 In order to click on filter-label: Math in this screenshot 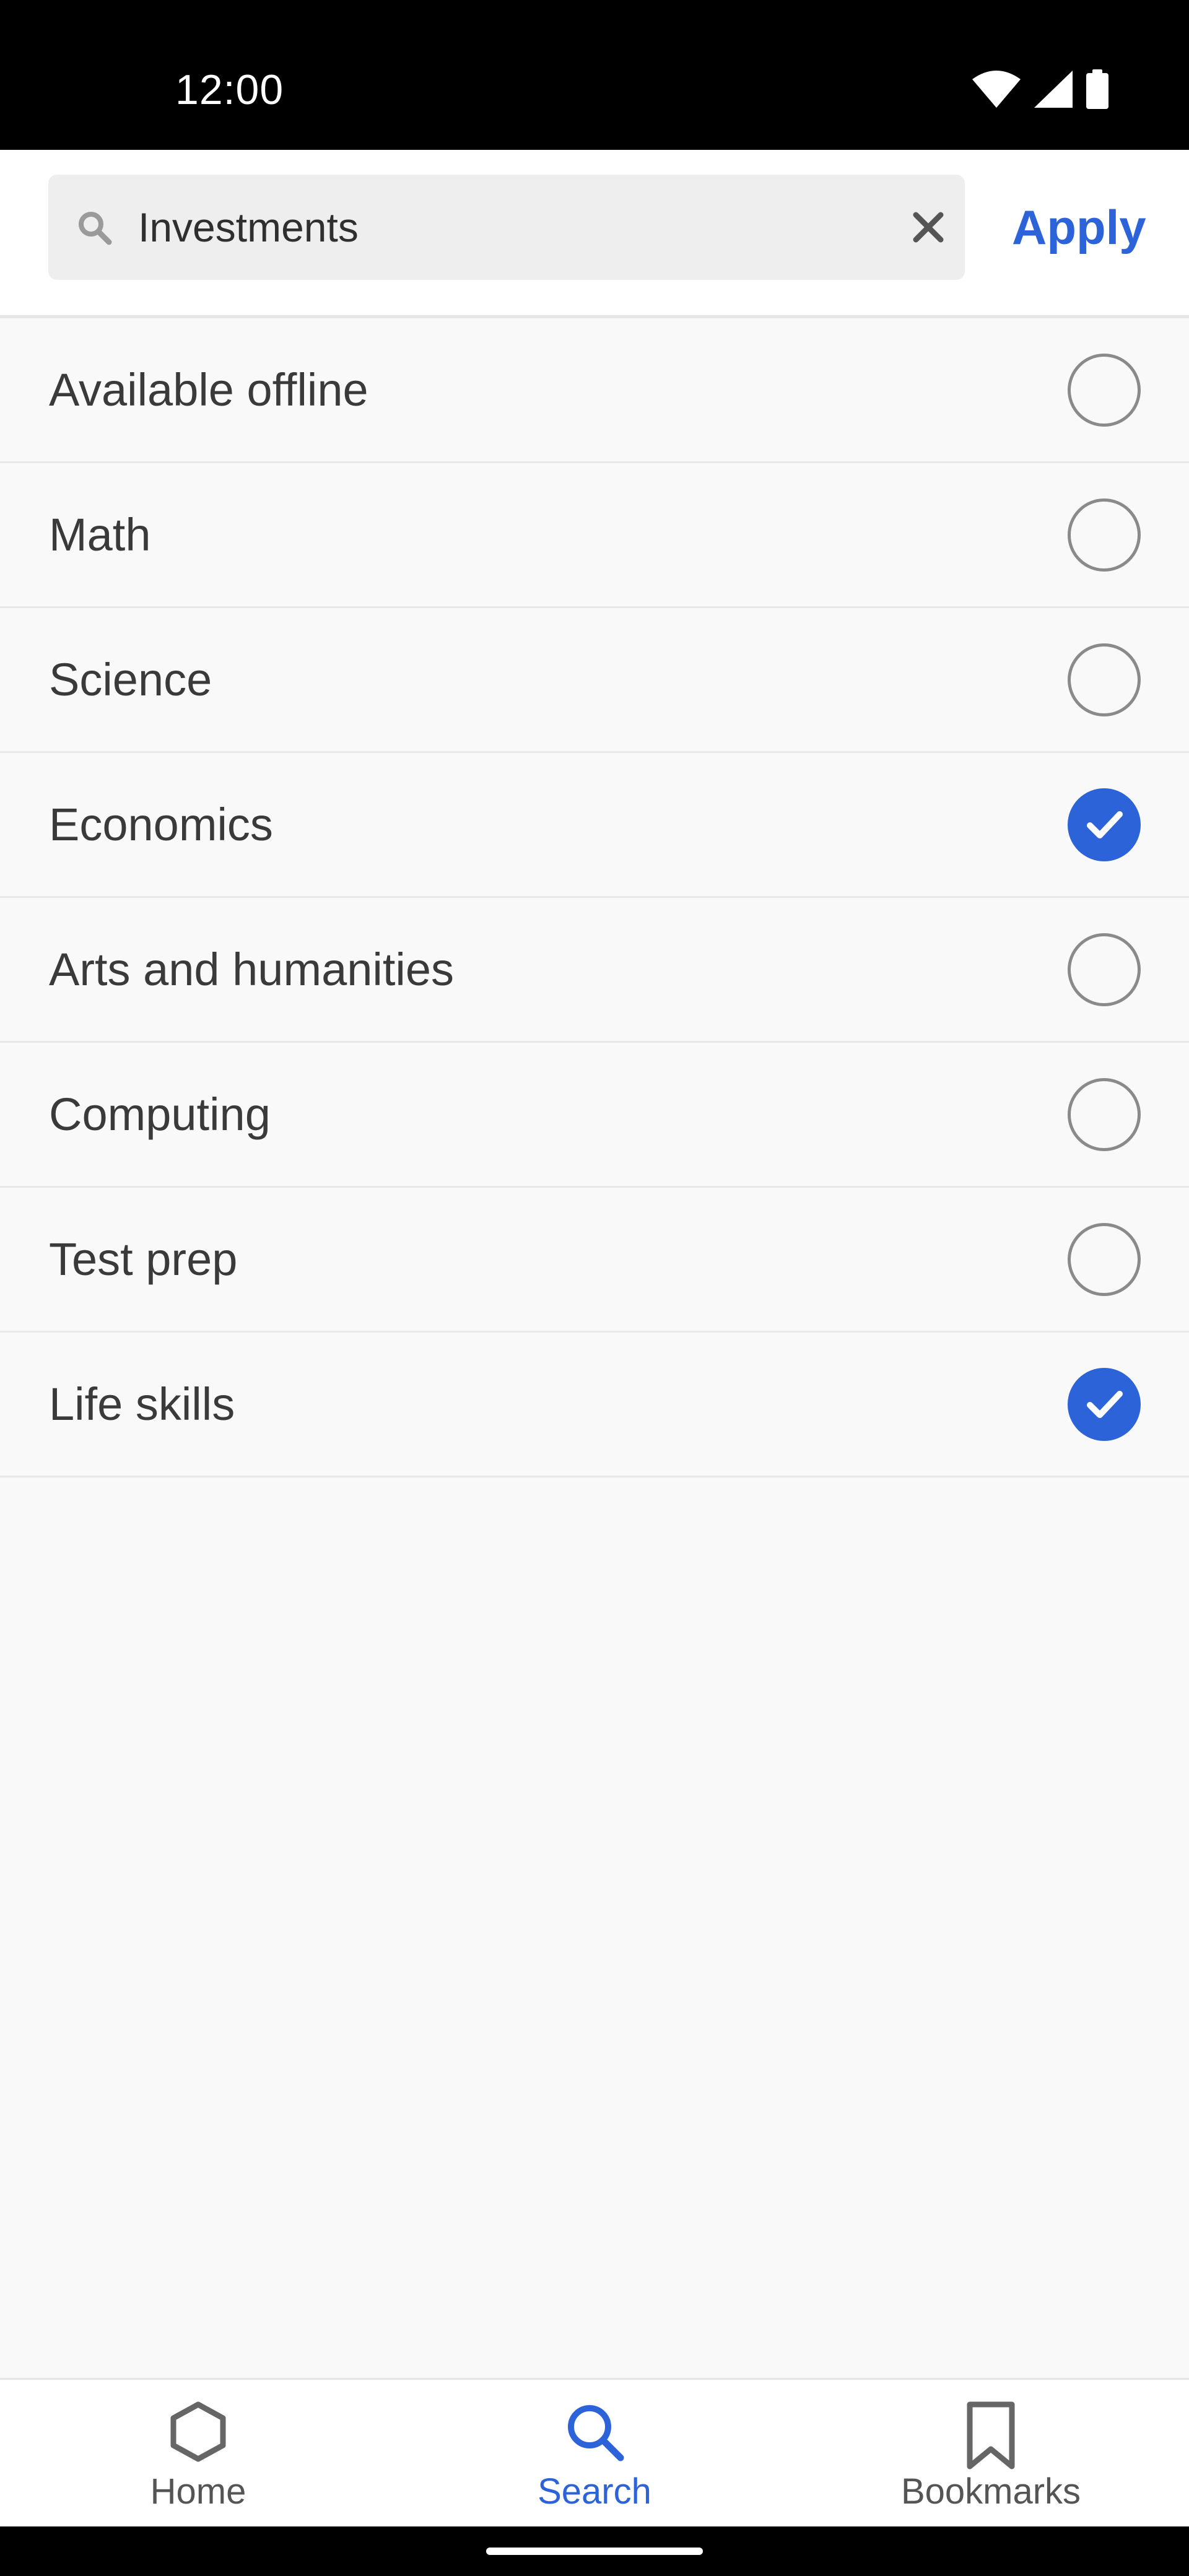, I will do `click(100, 534)`.